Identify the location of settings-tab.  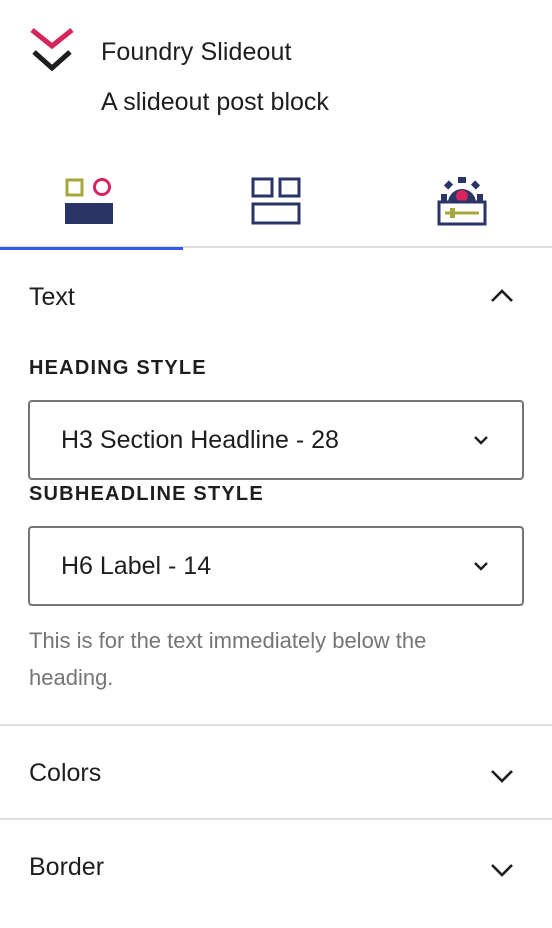
(457, 204).